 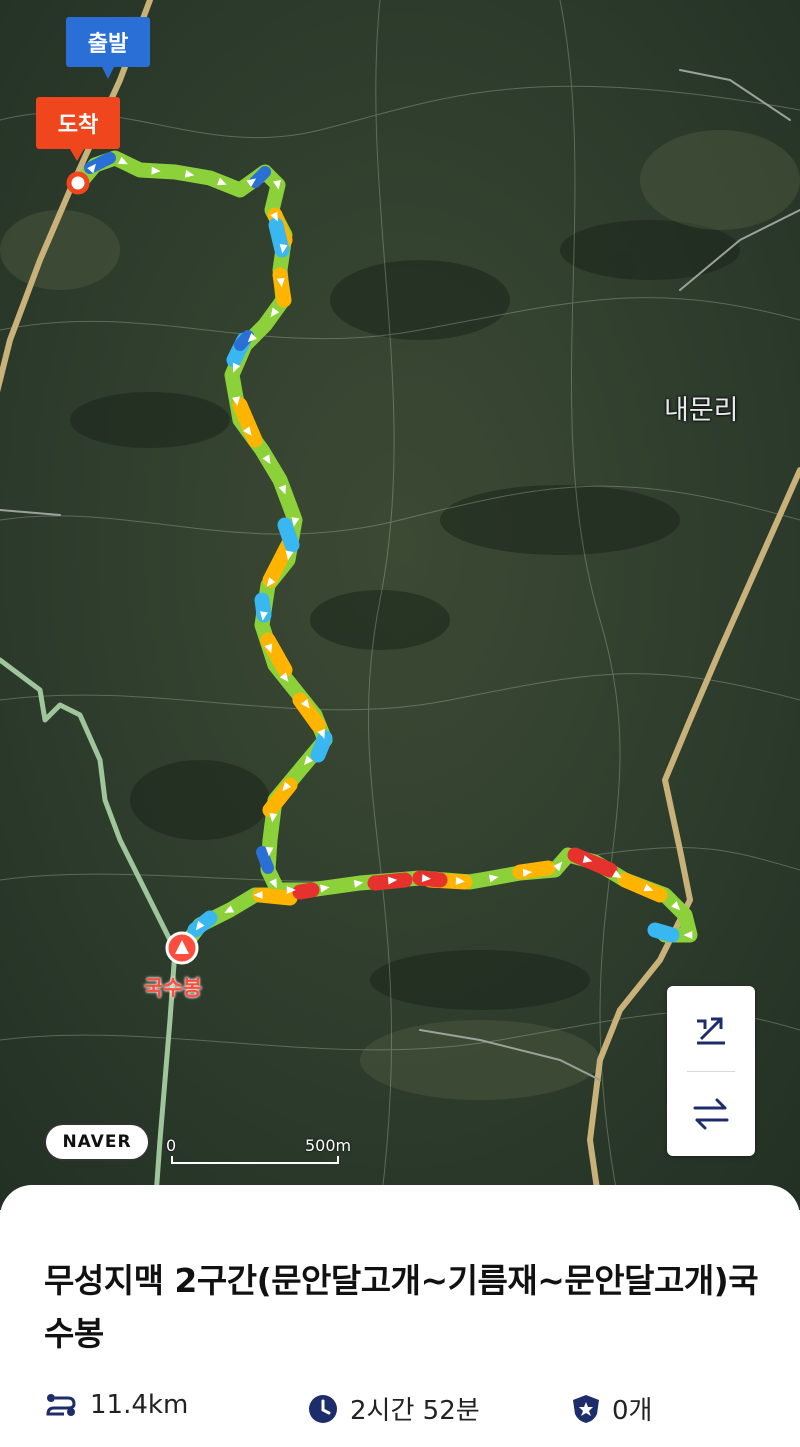 What do you see at coordinates (255, 1160) in the screenshot?
I see `scale-bar` at bounding box center [255, 1160].